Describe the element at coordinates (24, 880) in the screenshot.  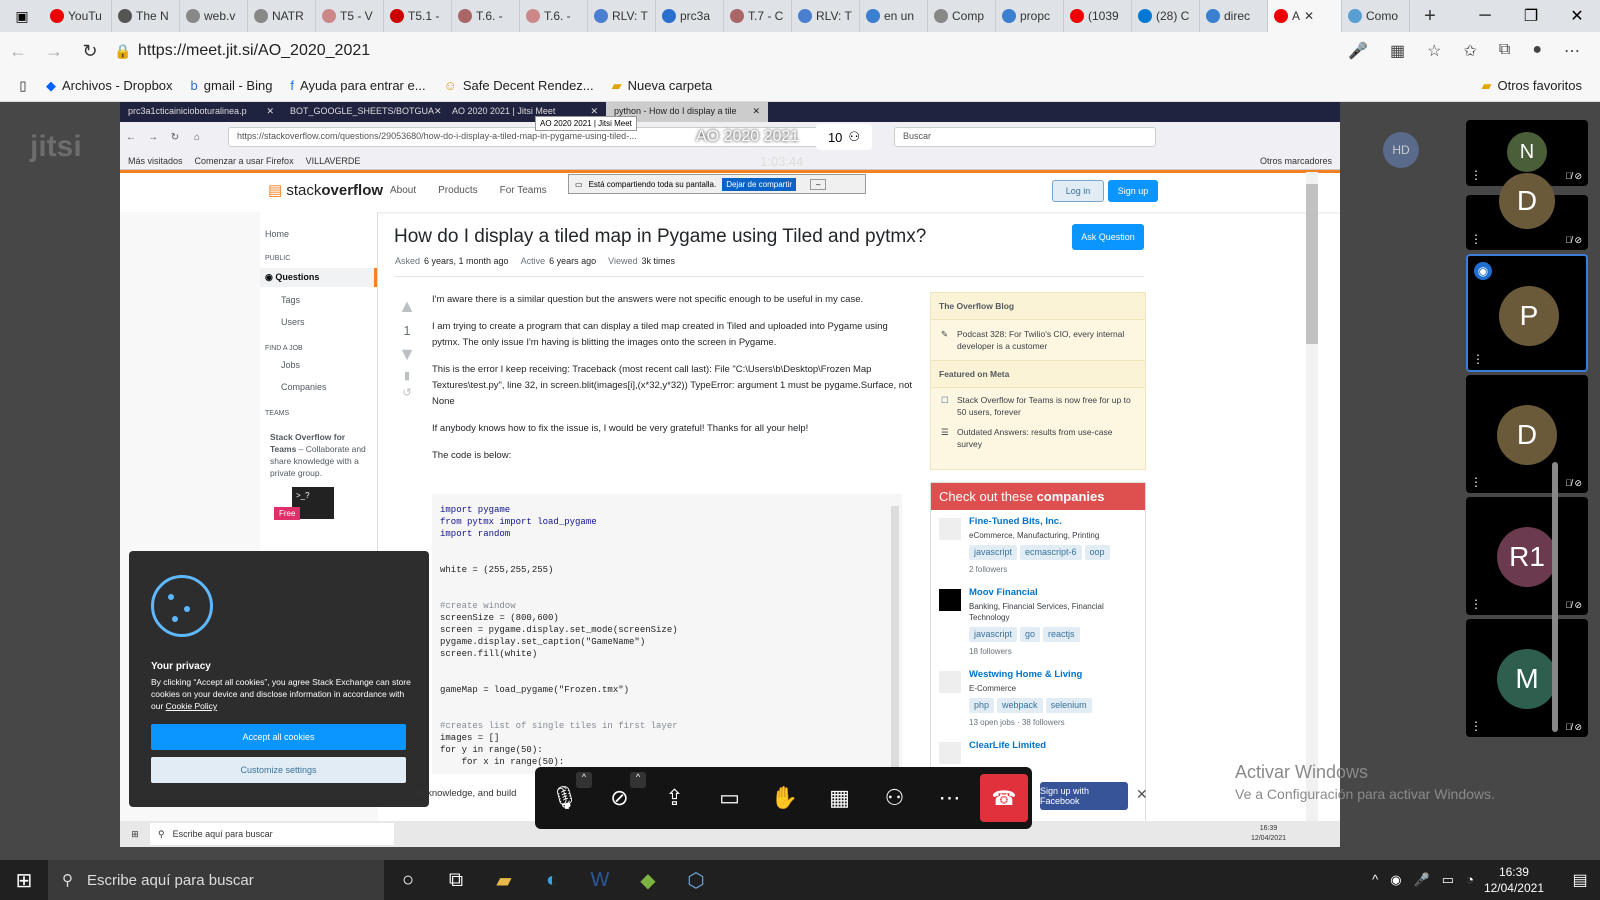
I see `windows-start-icon: ⊞` at that location.